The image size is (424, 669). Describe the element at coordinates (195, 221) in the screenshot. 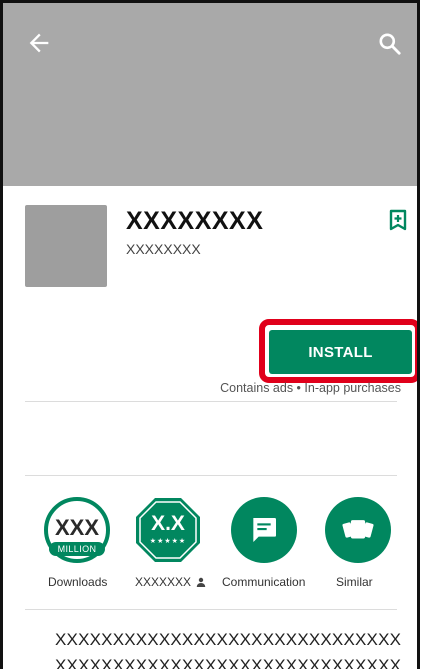

I see `app-title: XXXXXXXX` at that location.